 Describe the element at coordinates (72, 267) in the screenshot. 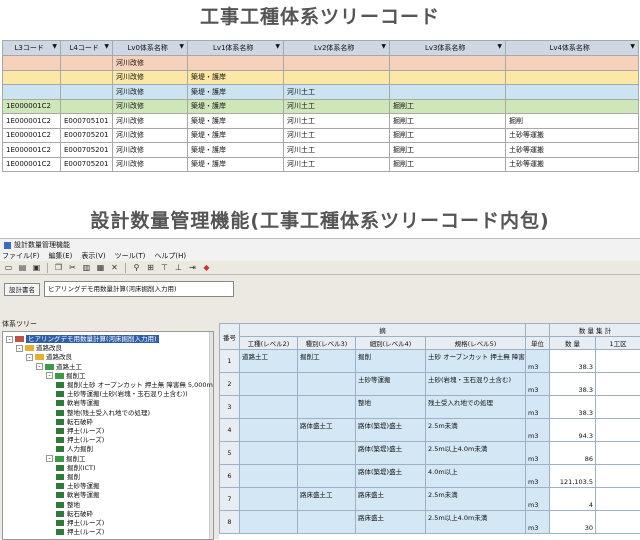

I see `cut-icon: ✂` at that location.